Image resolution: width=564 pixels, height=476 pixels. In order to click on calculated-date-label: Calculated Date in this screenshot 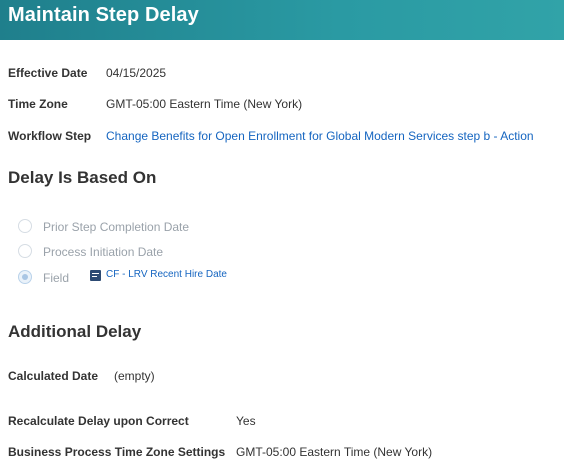, I will do `click(53, 376)`.